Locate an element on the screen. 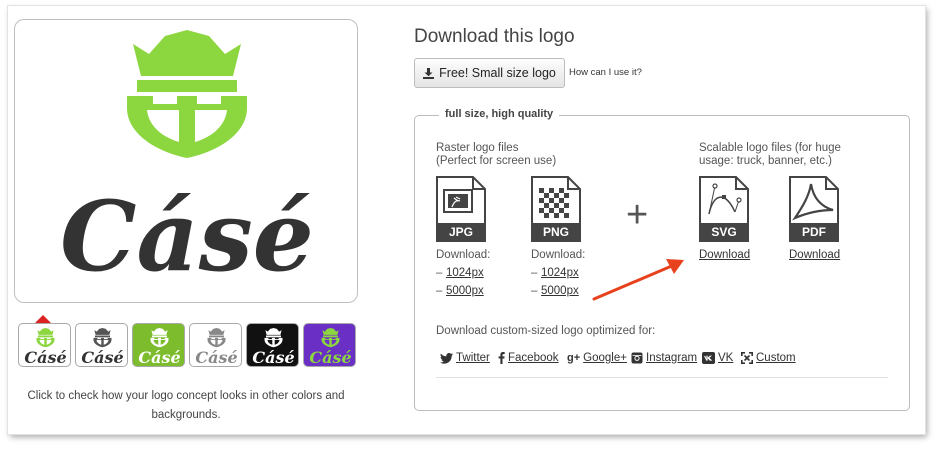 The width and height of the screenshot is (941, 449). twitter-icon is located at coordinates (446, 358).